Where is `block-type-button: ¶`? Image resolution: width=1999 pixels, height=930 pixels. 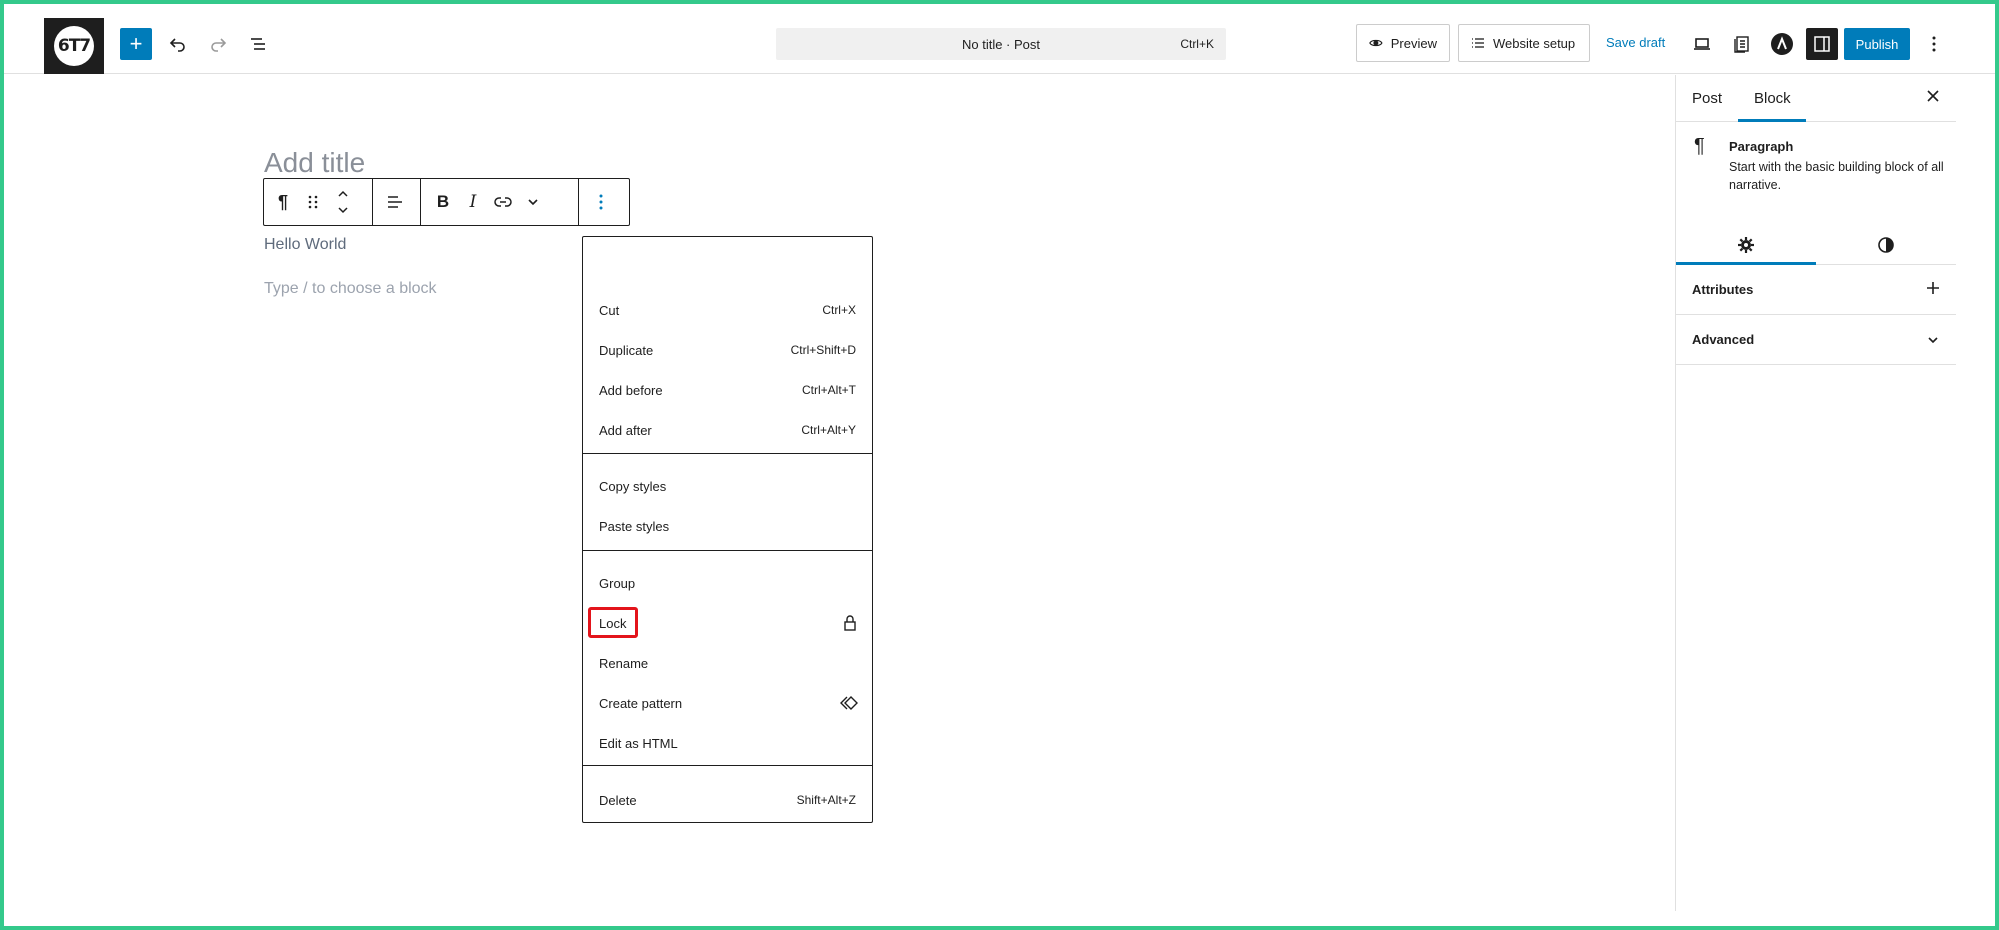
block-type-button: ¶ is located at coordinates (283, 202).